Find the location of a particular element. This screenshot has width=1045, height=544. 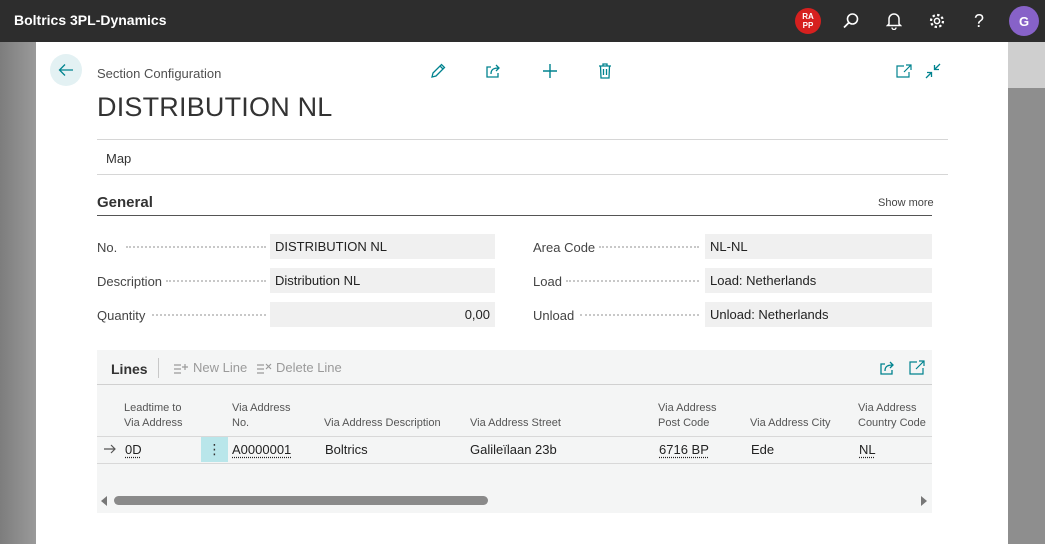

row-menu-icon: ⋮ is located at coordinates (214, 449).